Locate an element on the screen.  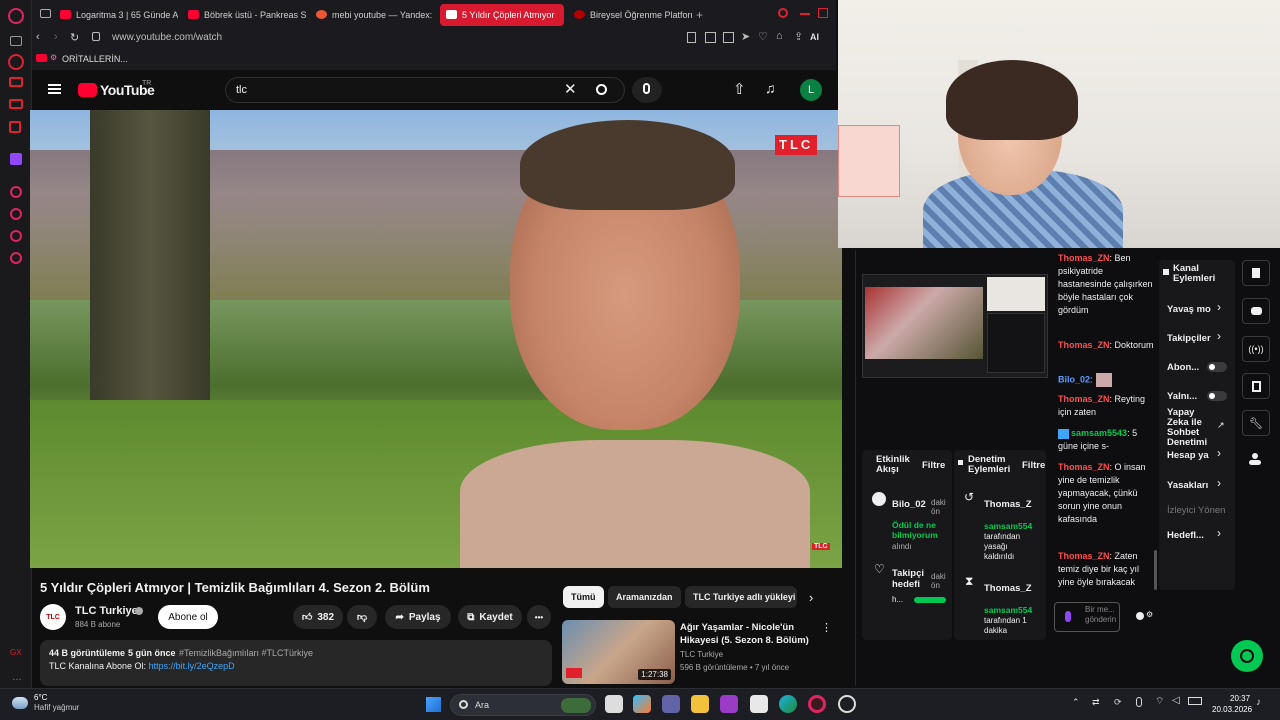
recommended-thumbnail: 1:27:38 is located at coordinates (618, 652).